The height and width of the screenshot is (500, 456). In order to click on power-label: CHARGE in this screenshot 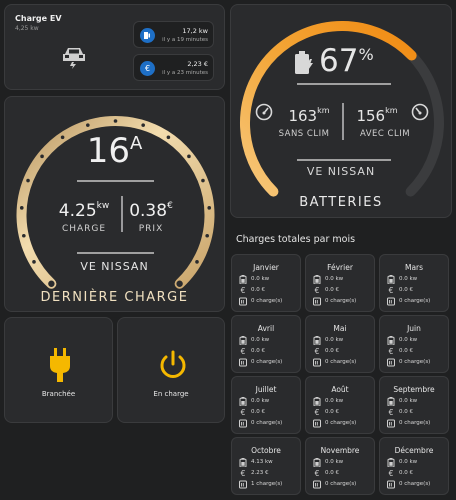, I will do `click(84, 229)`.